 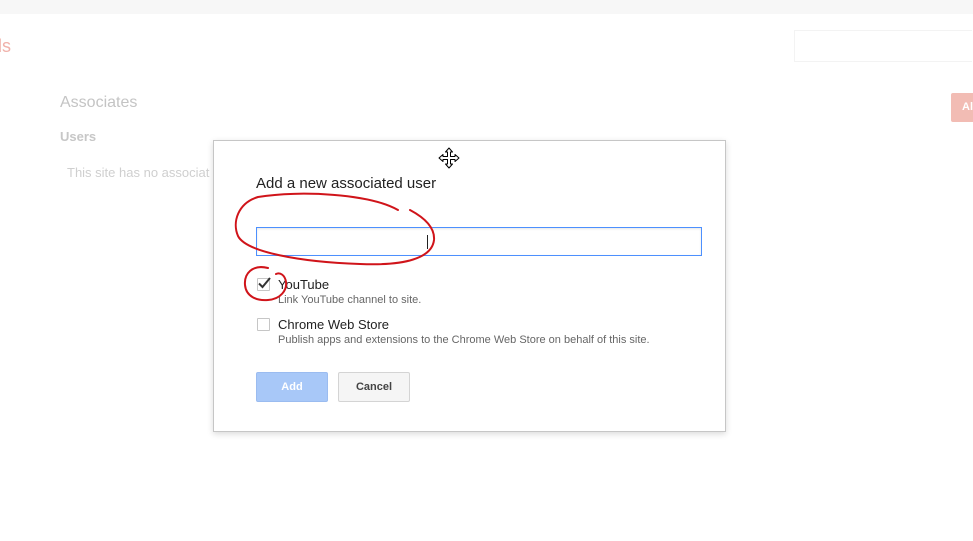 What do you see at coordinates (883, 46) in the screenshot?
I see `search-box` at bounding box center [883, 46].